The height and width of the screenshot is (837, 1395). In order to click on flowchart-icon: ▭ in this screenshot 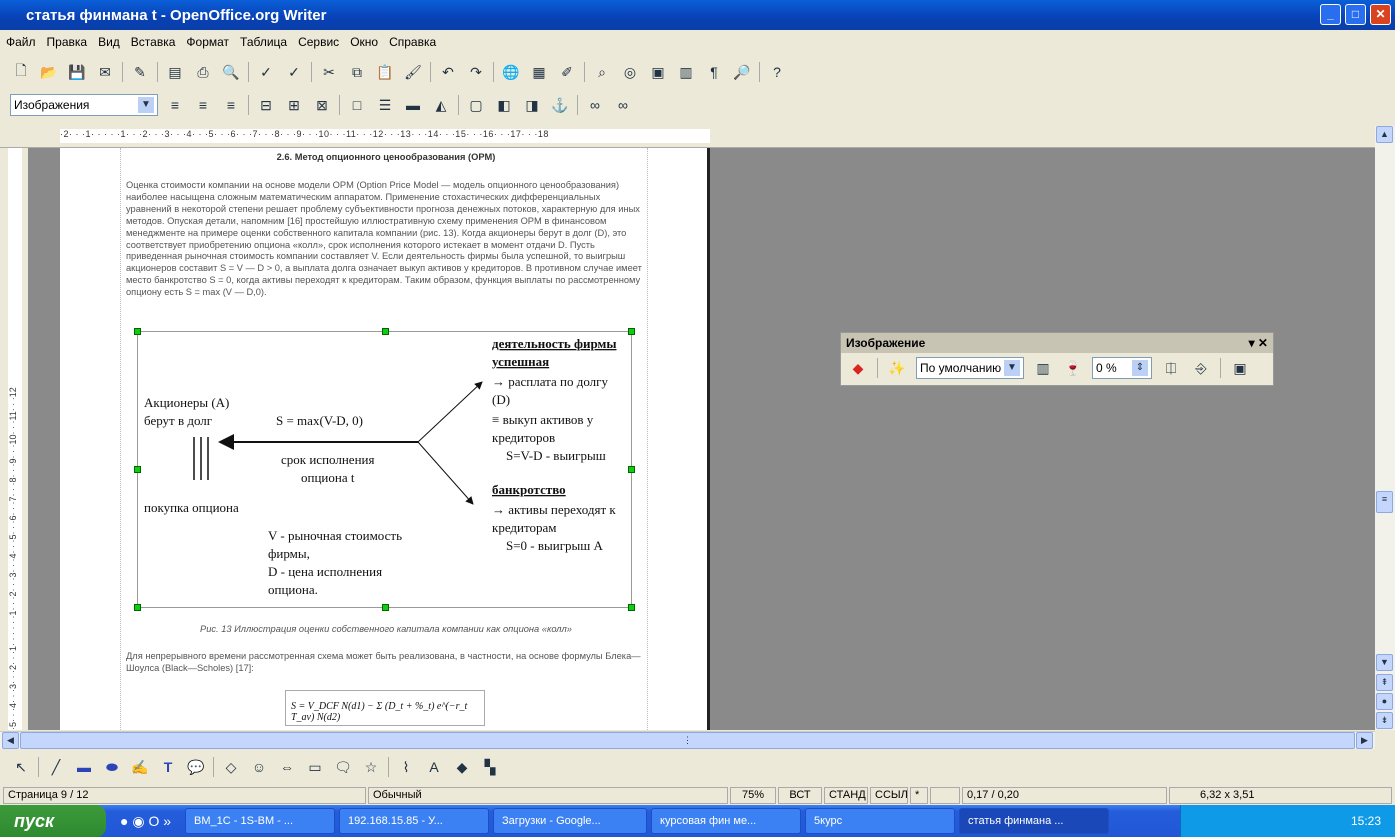, I will do `click(315, 767)`.